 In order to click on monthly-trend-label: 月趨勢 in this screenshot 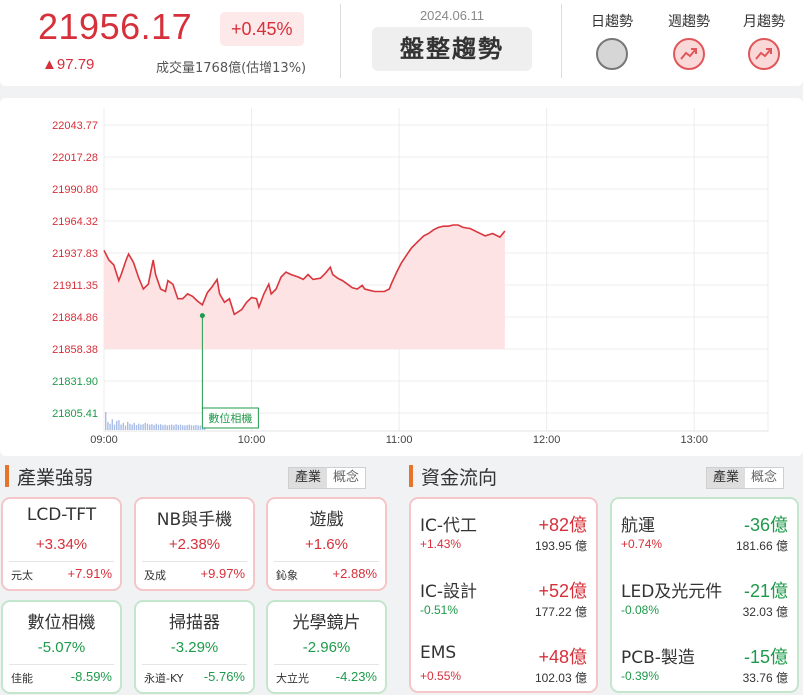, I will do `click(764, 22)`.